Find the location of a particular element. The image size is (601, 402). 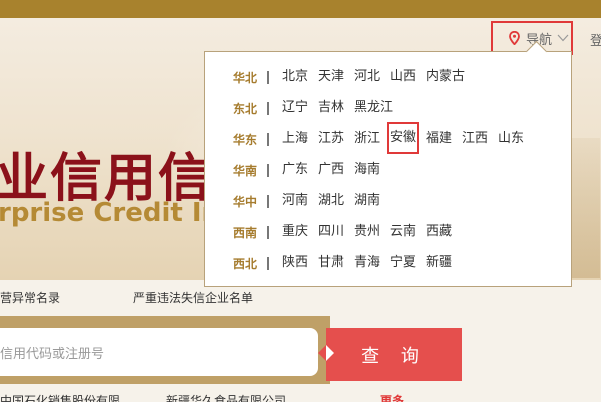

province-link: 湖南 is located at coordinates (367, 201).